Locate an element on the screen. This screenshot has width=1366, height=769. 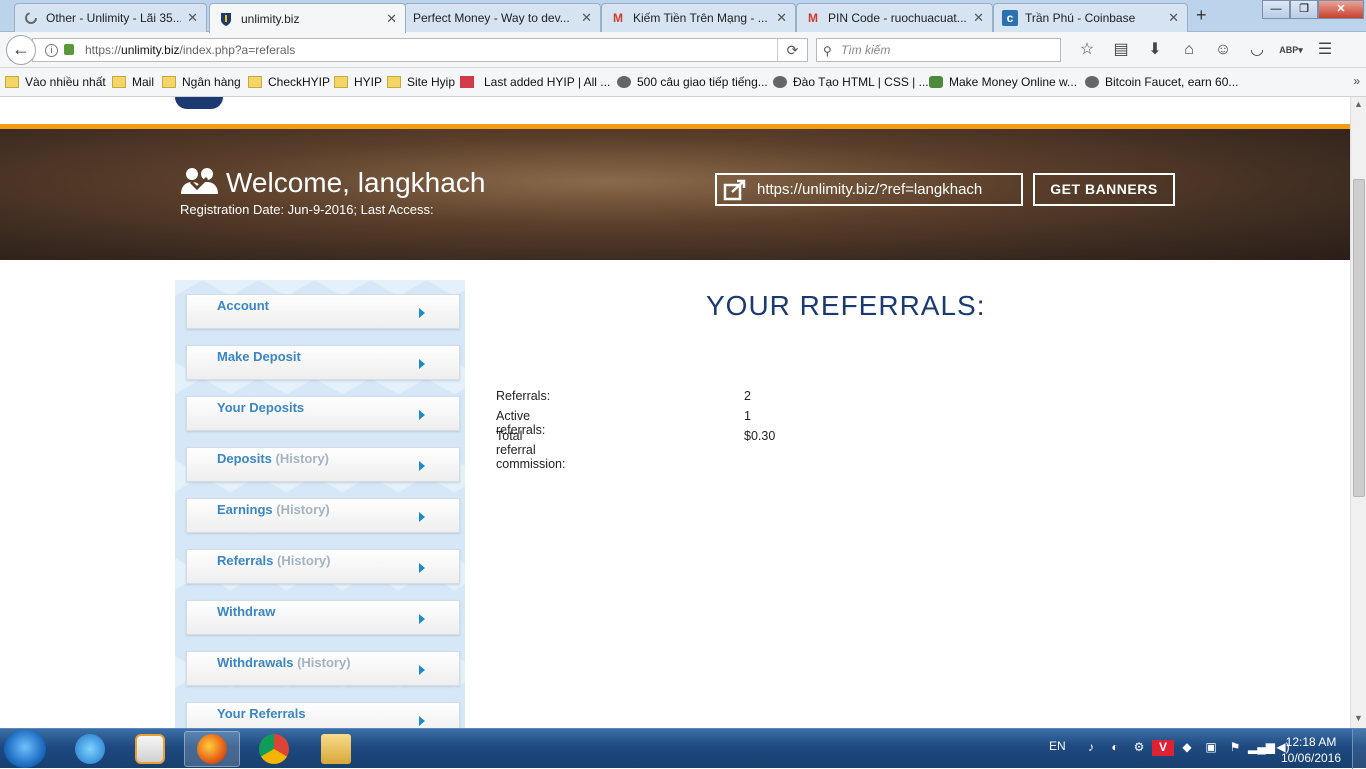
bookmark-item: Ngân hàng is located at coordinates (201, 82).